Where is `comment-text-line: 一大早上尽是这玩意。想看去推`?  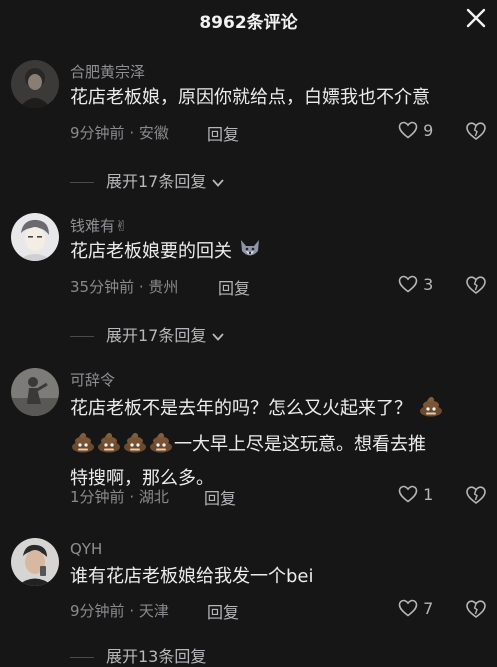
comment-text-line: 一大早上尽是这玩意。想看去推 is located at coordinates (280, 446).